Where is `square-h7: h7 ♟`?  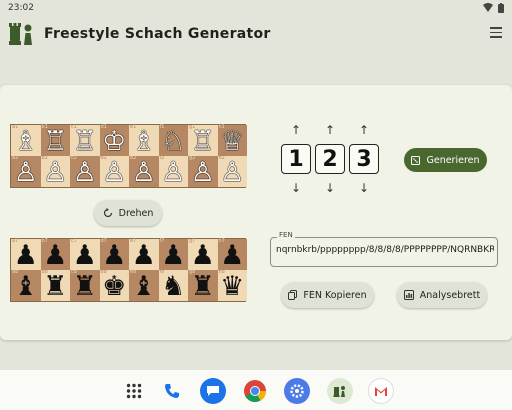
square-h7: h7 ♟ is located at coordinates (232, 254).